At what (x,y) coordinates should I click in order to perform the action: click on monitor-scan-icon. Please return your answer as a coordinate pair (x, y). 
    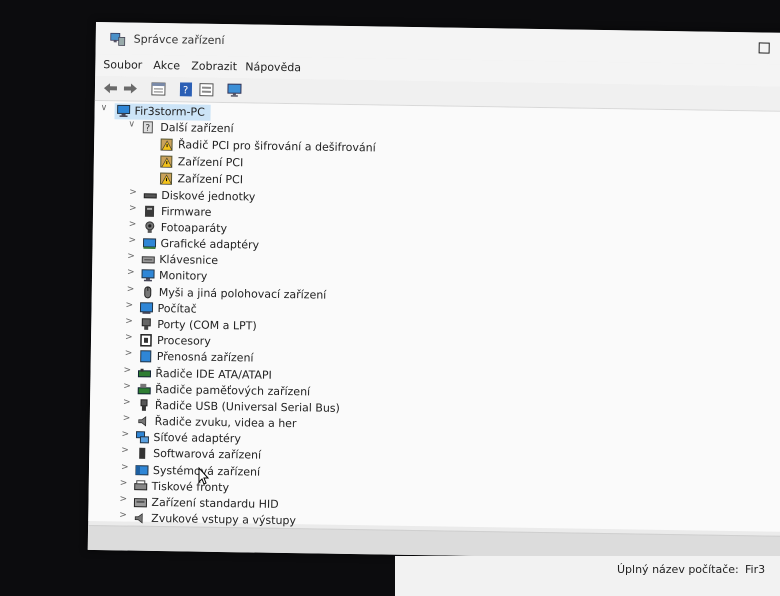
    Looking at the image, I should click on (234, 90).